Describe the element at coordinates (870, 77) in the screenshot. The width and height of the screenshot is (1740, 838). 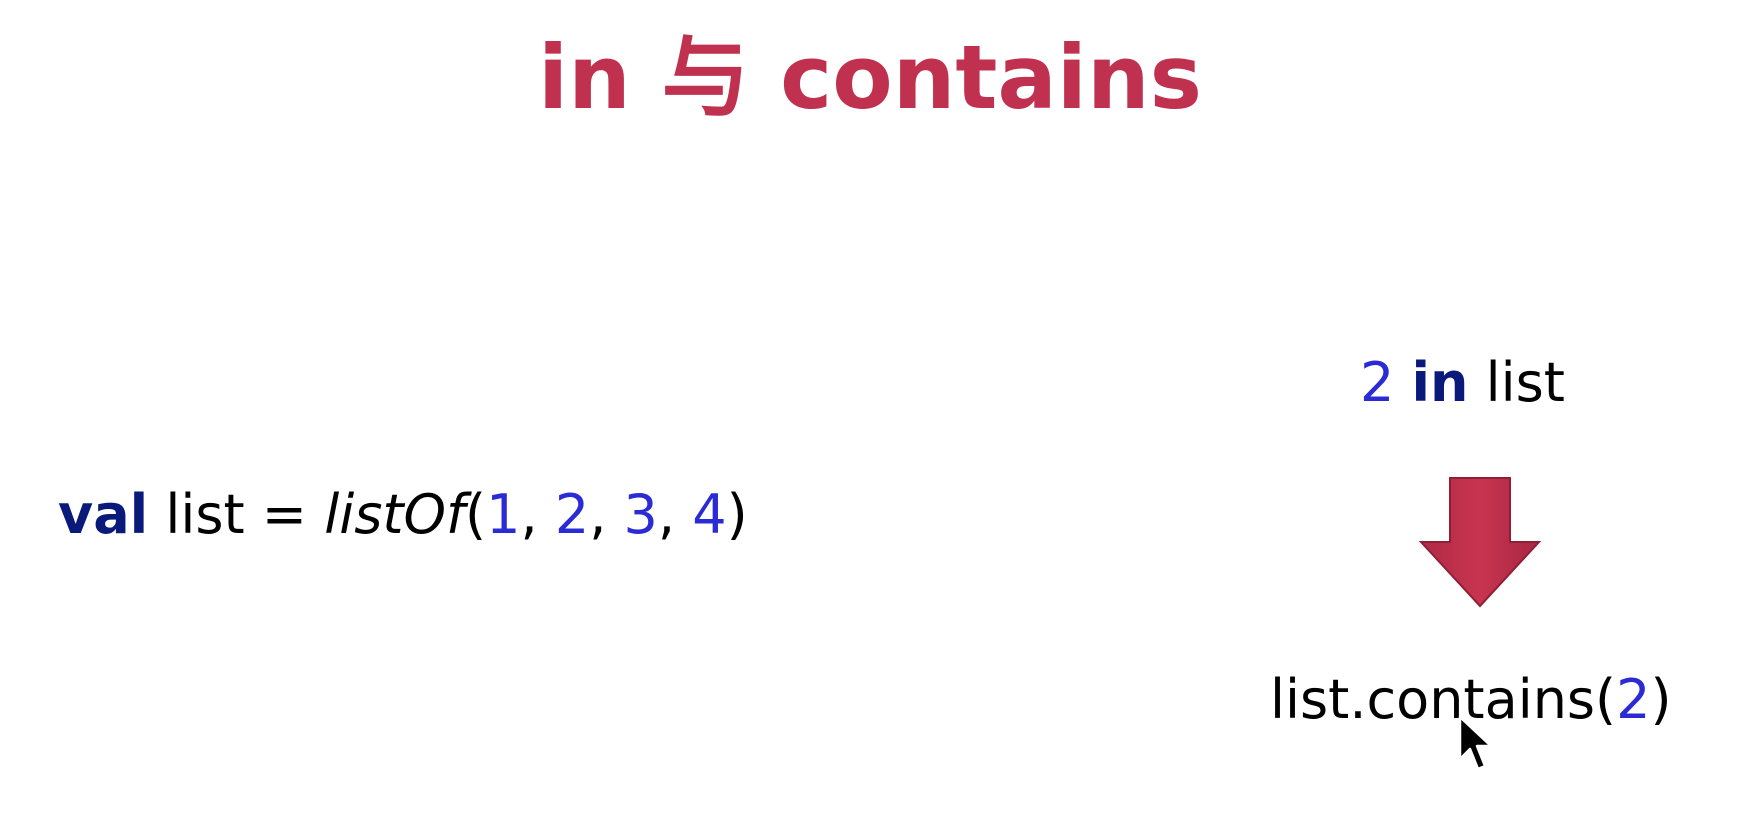
I see `slide-title: in 与 contains` at that location.